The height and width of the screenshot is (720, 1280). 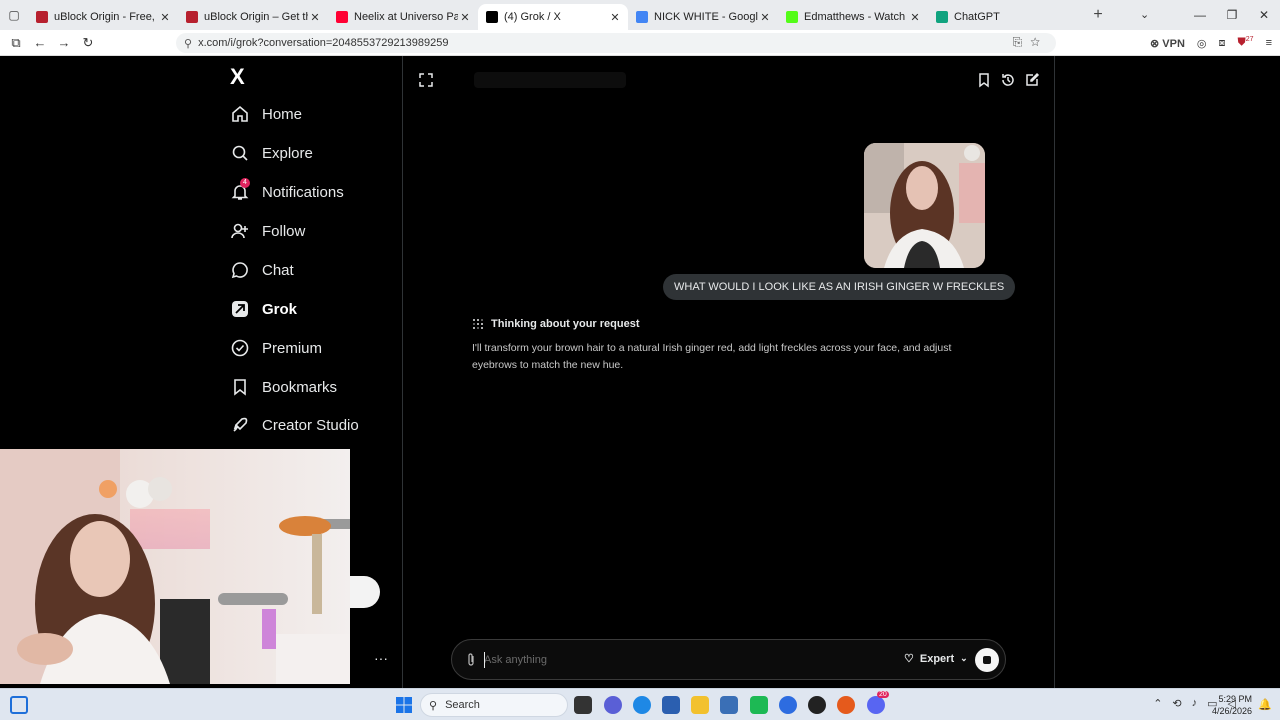 What do you see at coordinates (1269, 43) in the screenshot?
I see `menu-icon: ≡` at bounding box center [1269, 43].